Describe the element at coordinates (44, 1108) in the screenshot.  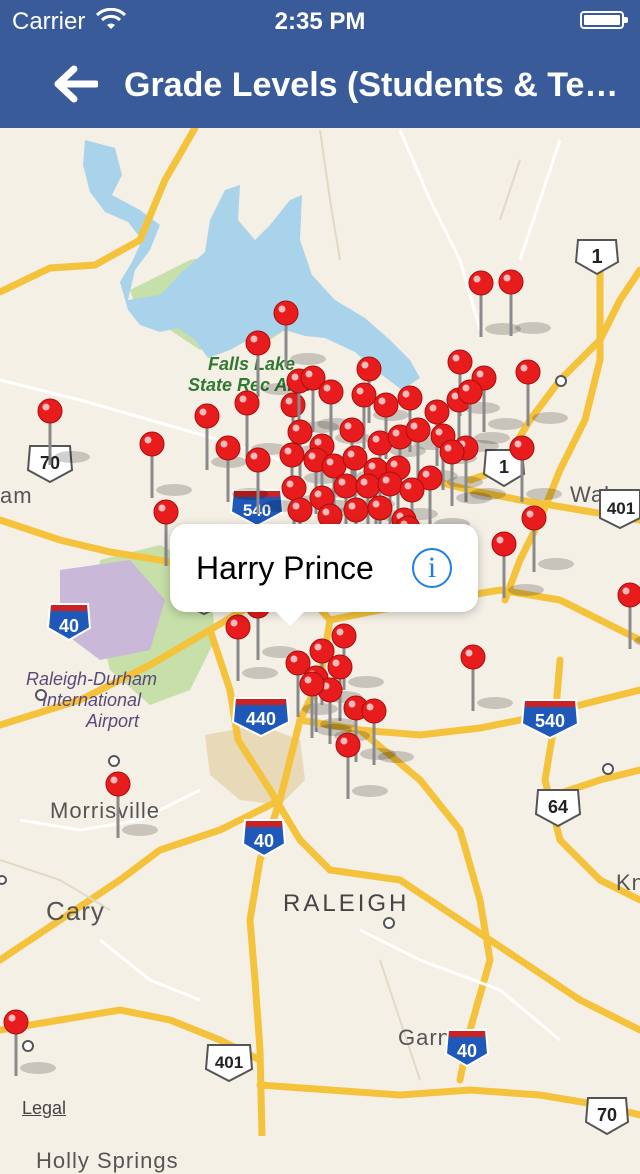
I see `legal-link: Legal` at that location.